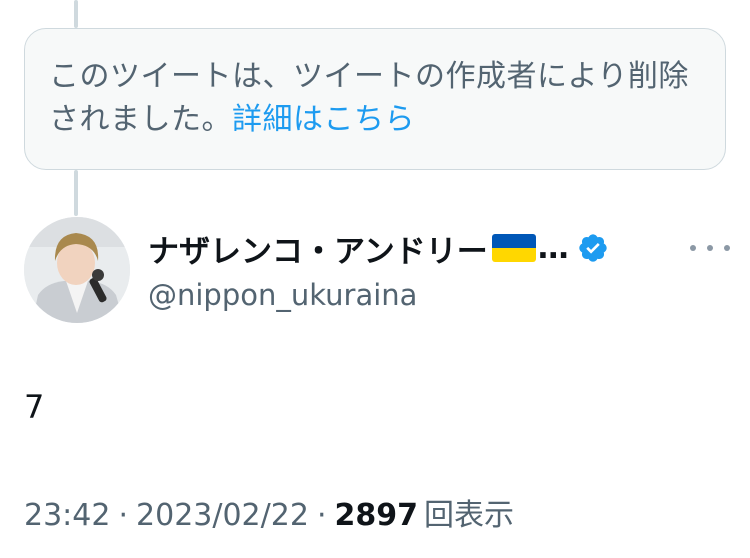 The width and height of the screenshot is (750, 558). Describe the element at coordinates (222, 515) in the screenshot. I see `tweet-date: 2023/02/22` at that location.